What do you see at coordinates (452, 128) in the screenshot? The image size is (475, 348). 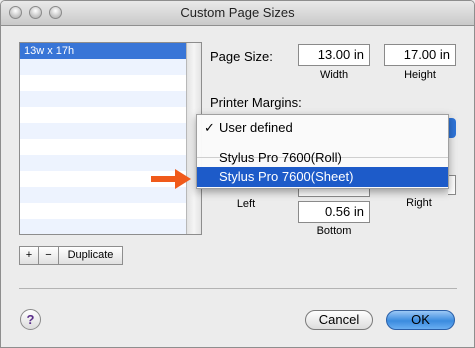 I see `margins-popup-edge` at bounding box center [452, 128].